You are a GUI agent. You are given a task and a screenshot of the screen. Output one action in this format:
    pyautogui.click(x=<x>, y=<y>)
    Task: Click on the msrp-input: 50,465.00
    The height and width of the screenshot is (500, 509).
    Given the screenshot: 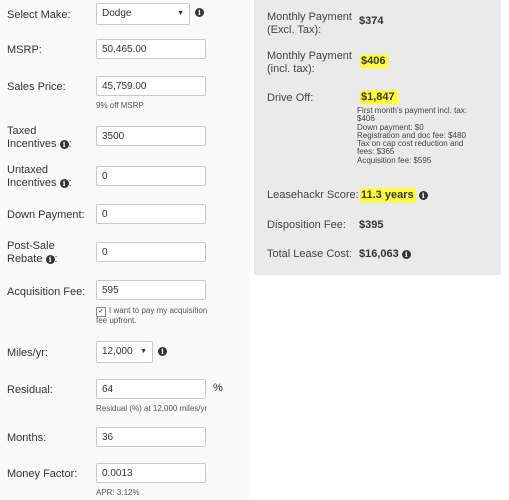 What is the action you would take?
    pyautogui.click(x=151, y=49)
    